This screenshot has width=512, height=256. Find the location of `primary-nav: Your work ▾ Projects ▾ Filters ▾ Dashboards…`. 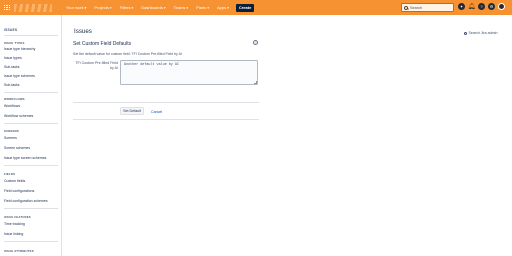

primary-nav: Your work ▾ Projects ▾ Filters ▾ Dashboards… is located at coordinates (158, 7).